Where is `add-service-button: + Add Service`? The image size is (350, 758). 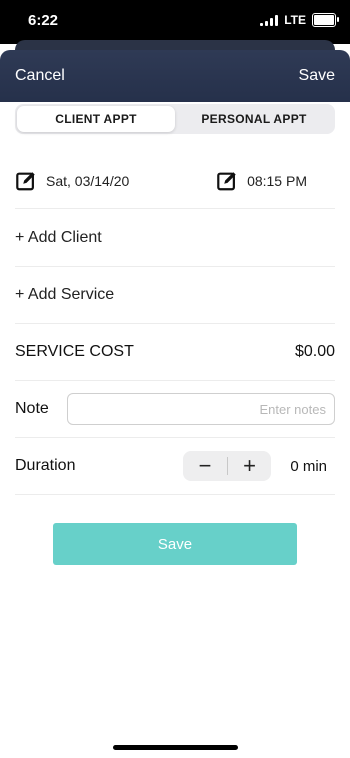
add-service-button: + Add Service is located at coordinates (175, 295).